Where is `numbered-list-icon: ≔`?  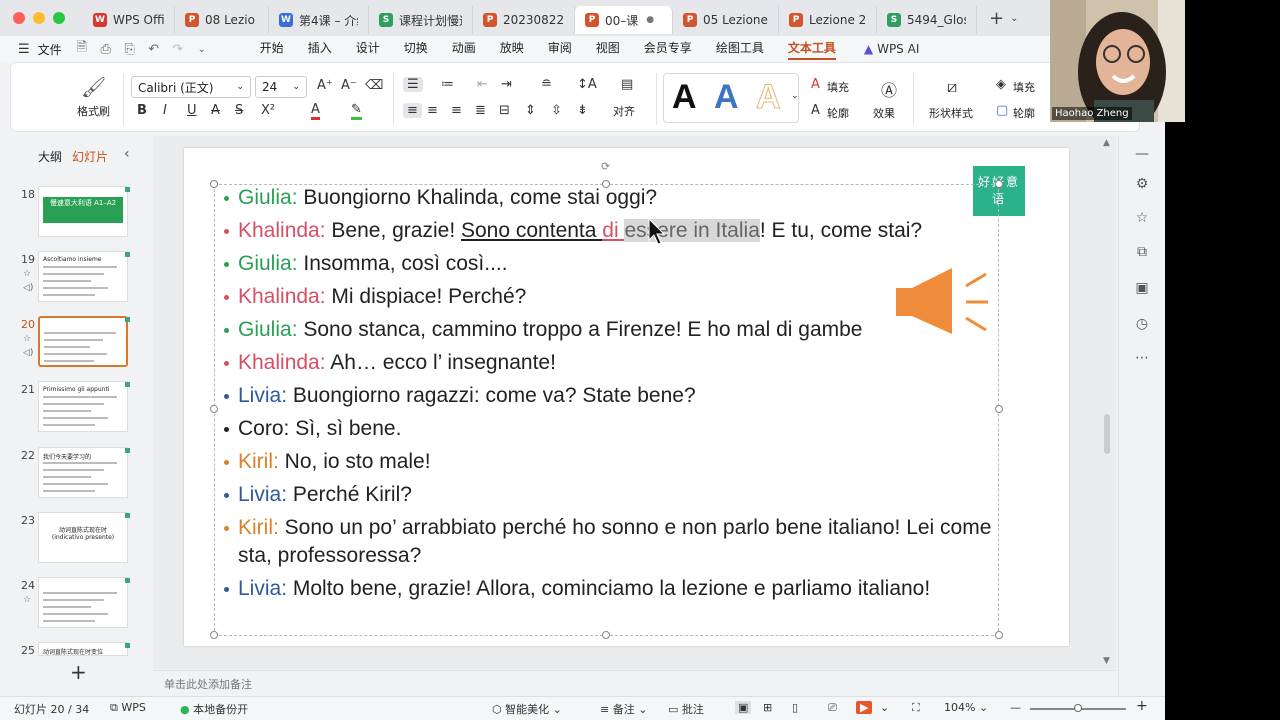
numbered-list-icon: ≔ is located at coordinates (447, 84).